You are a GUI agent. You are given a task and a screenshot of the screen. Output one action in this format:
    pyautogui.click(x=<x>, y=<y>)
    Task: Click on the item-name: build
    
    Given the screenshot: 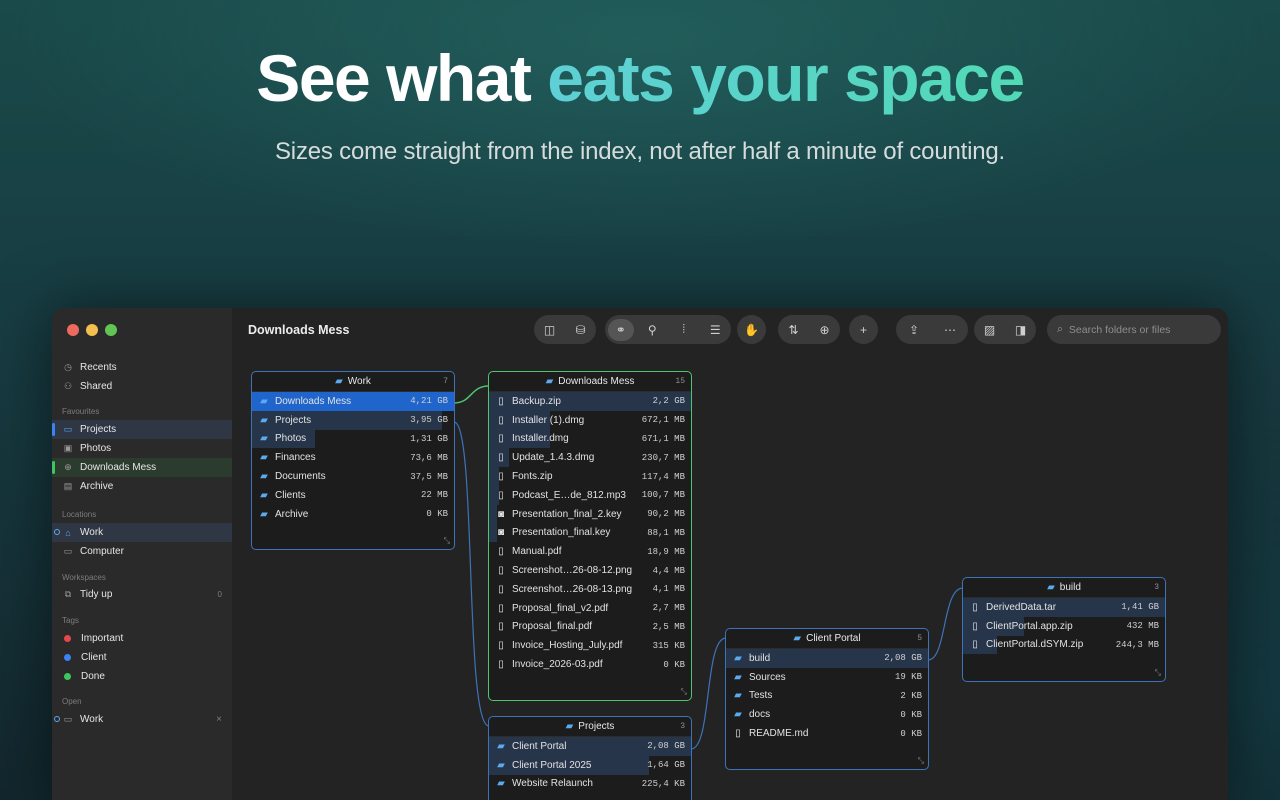 What is the action you would take?
    pyautogui.click(x=760, y=658)
    